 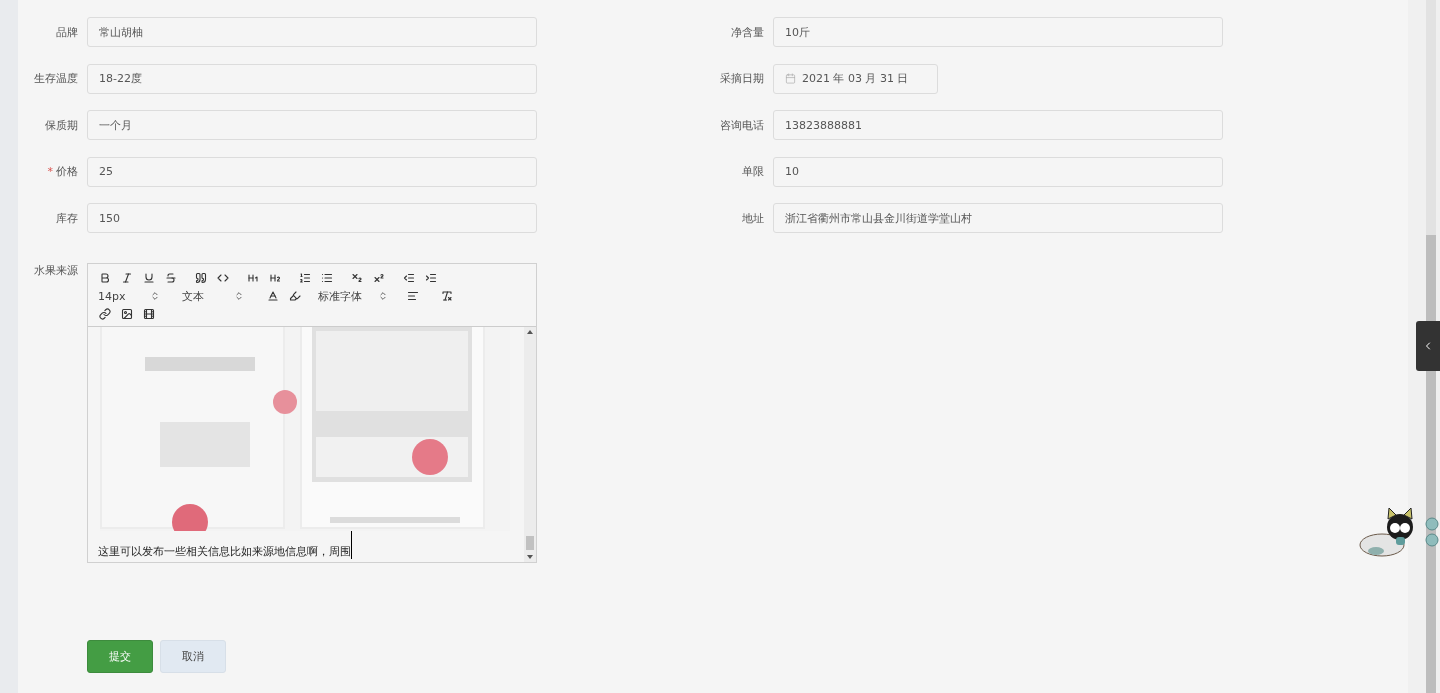 What do you see at coordinates (105, 278) in the screenshot?
I see `bold-icon` at bounding box center [105, 278].